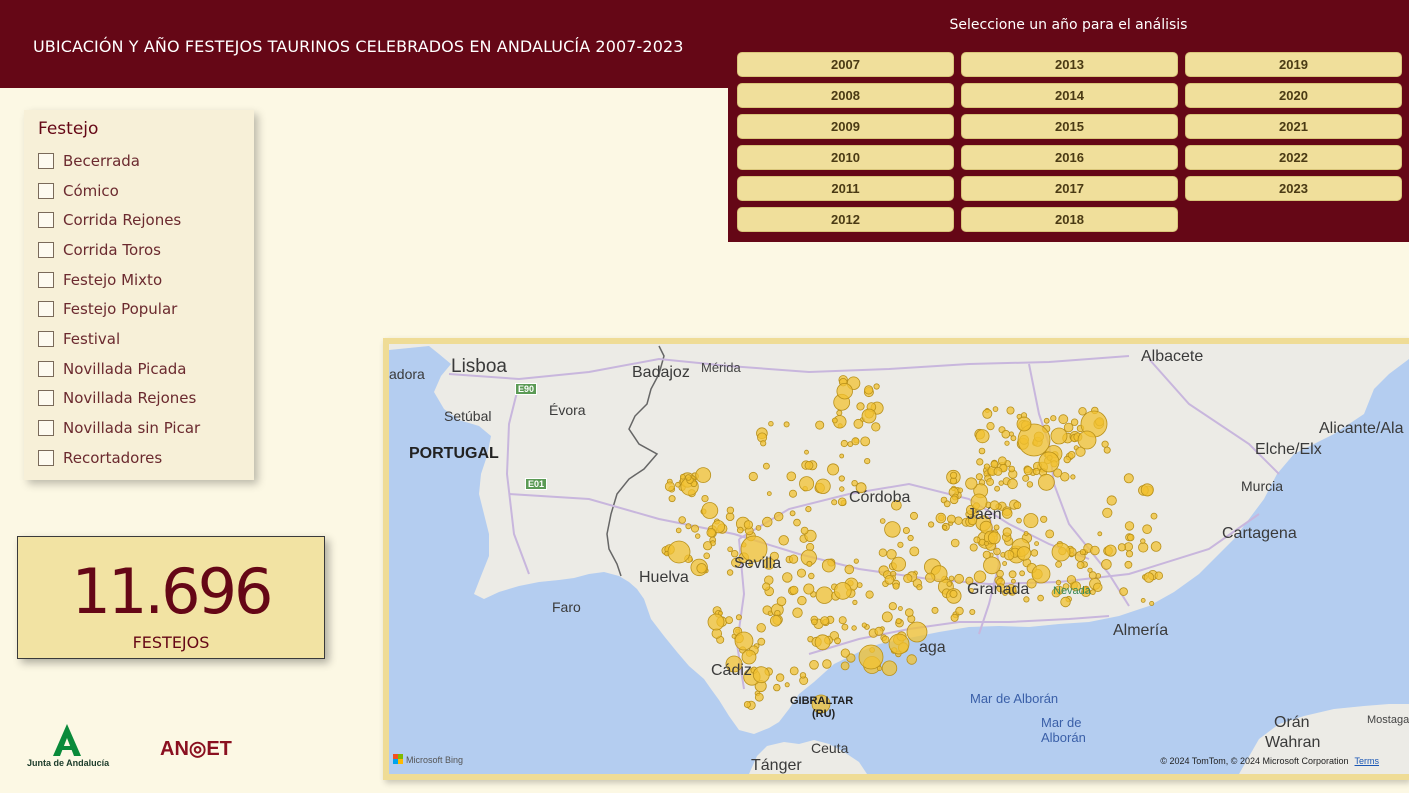 The height and width of the screenshot is (793, 1409). I want to click on year-button-2007: 2007, so click(845, 64).